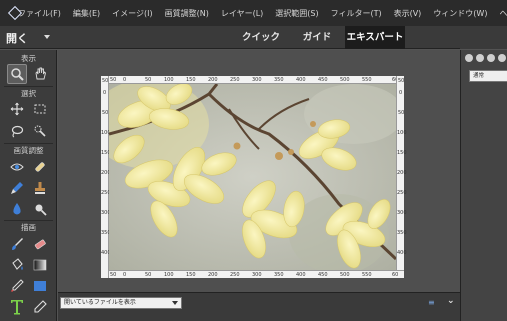 The width and height of the screenshot is (507, 321). What do you see at coordinates (86, 13) in the screenshot?
I see `menu-edit: 編集(E)` at bounding box center [86, 13].